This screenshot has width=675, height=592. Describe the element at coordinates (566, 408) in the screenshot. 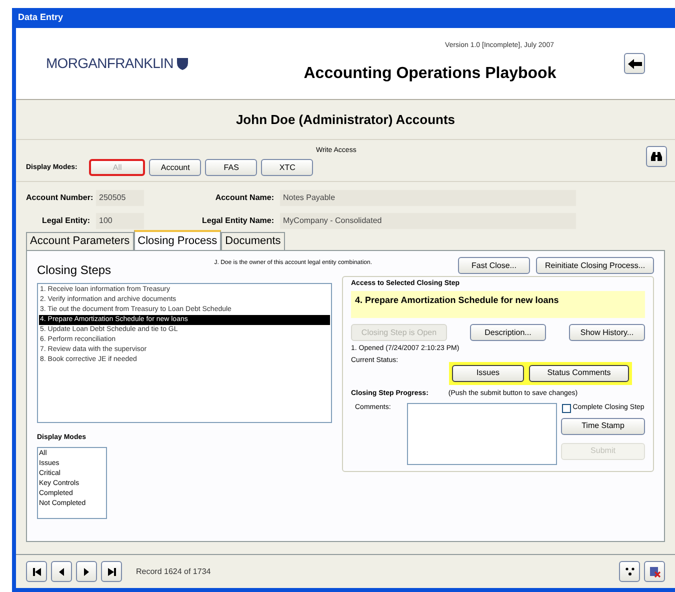

I see `complete-checkbox` at that location.